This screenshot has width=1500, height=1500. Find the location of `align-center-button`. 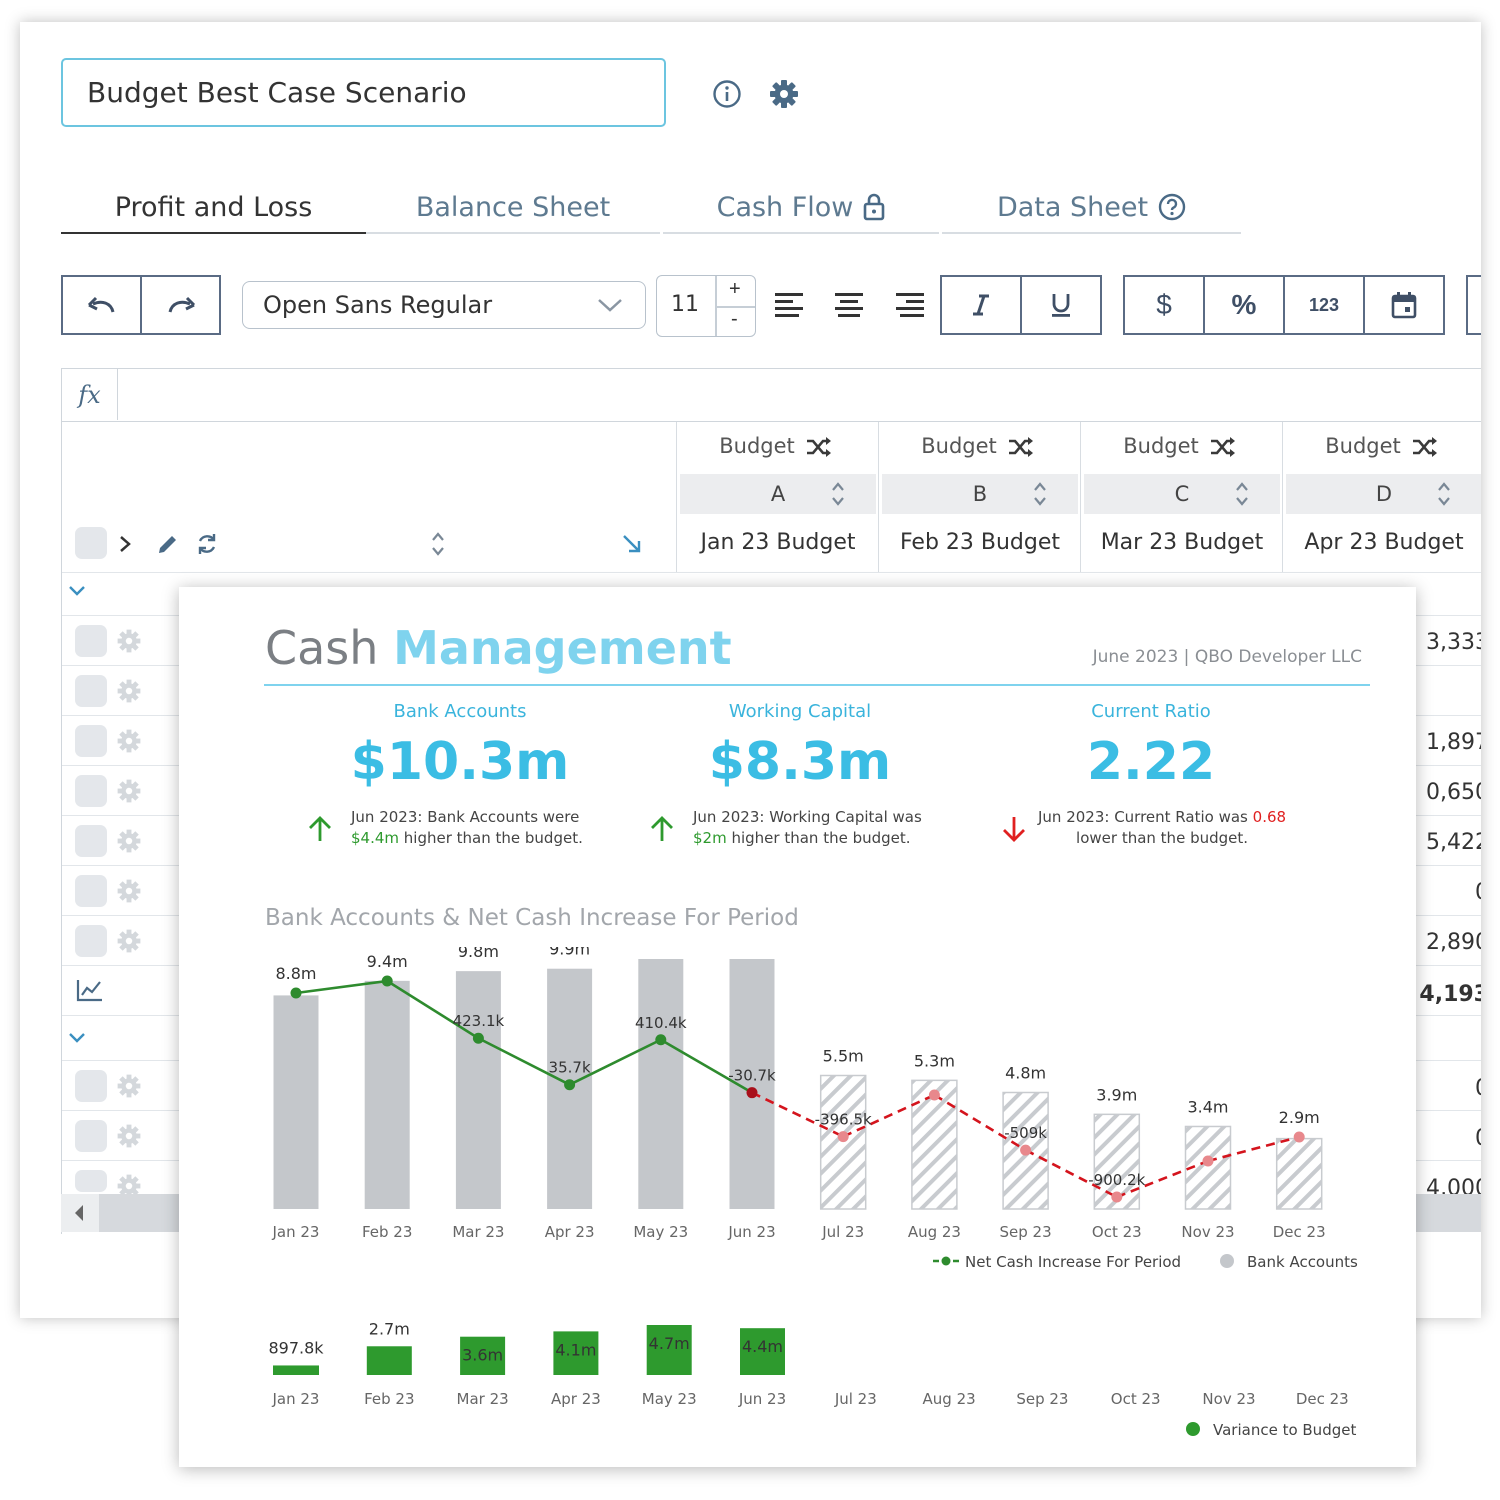

align-center-button is located at coordinates (849, 305).